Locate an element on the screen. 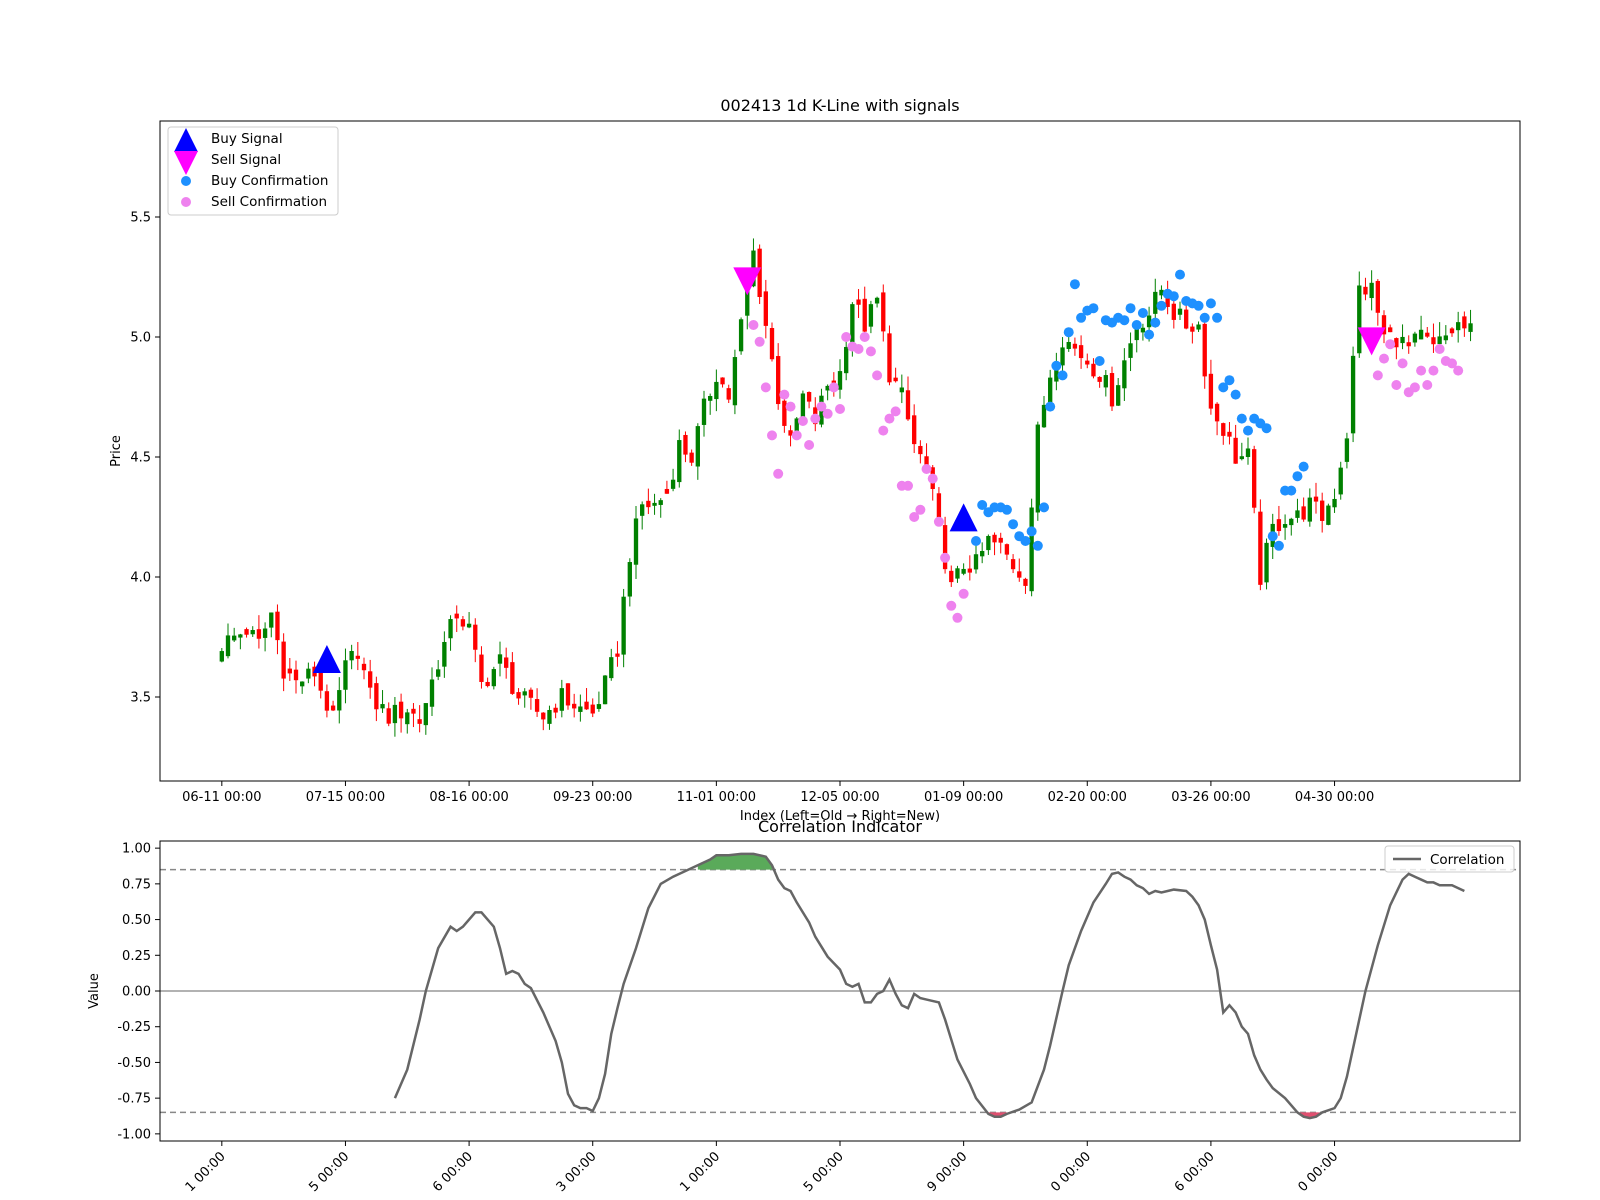 This screenshot has width=1600, height=1200. correlation-title: Correlation Indicator is located at coordinates (840, 826).